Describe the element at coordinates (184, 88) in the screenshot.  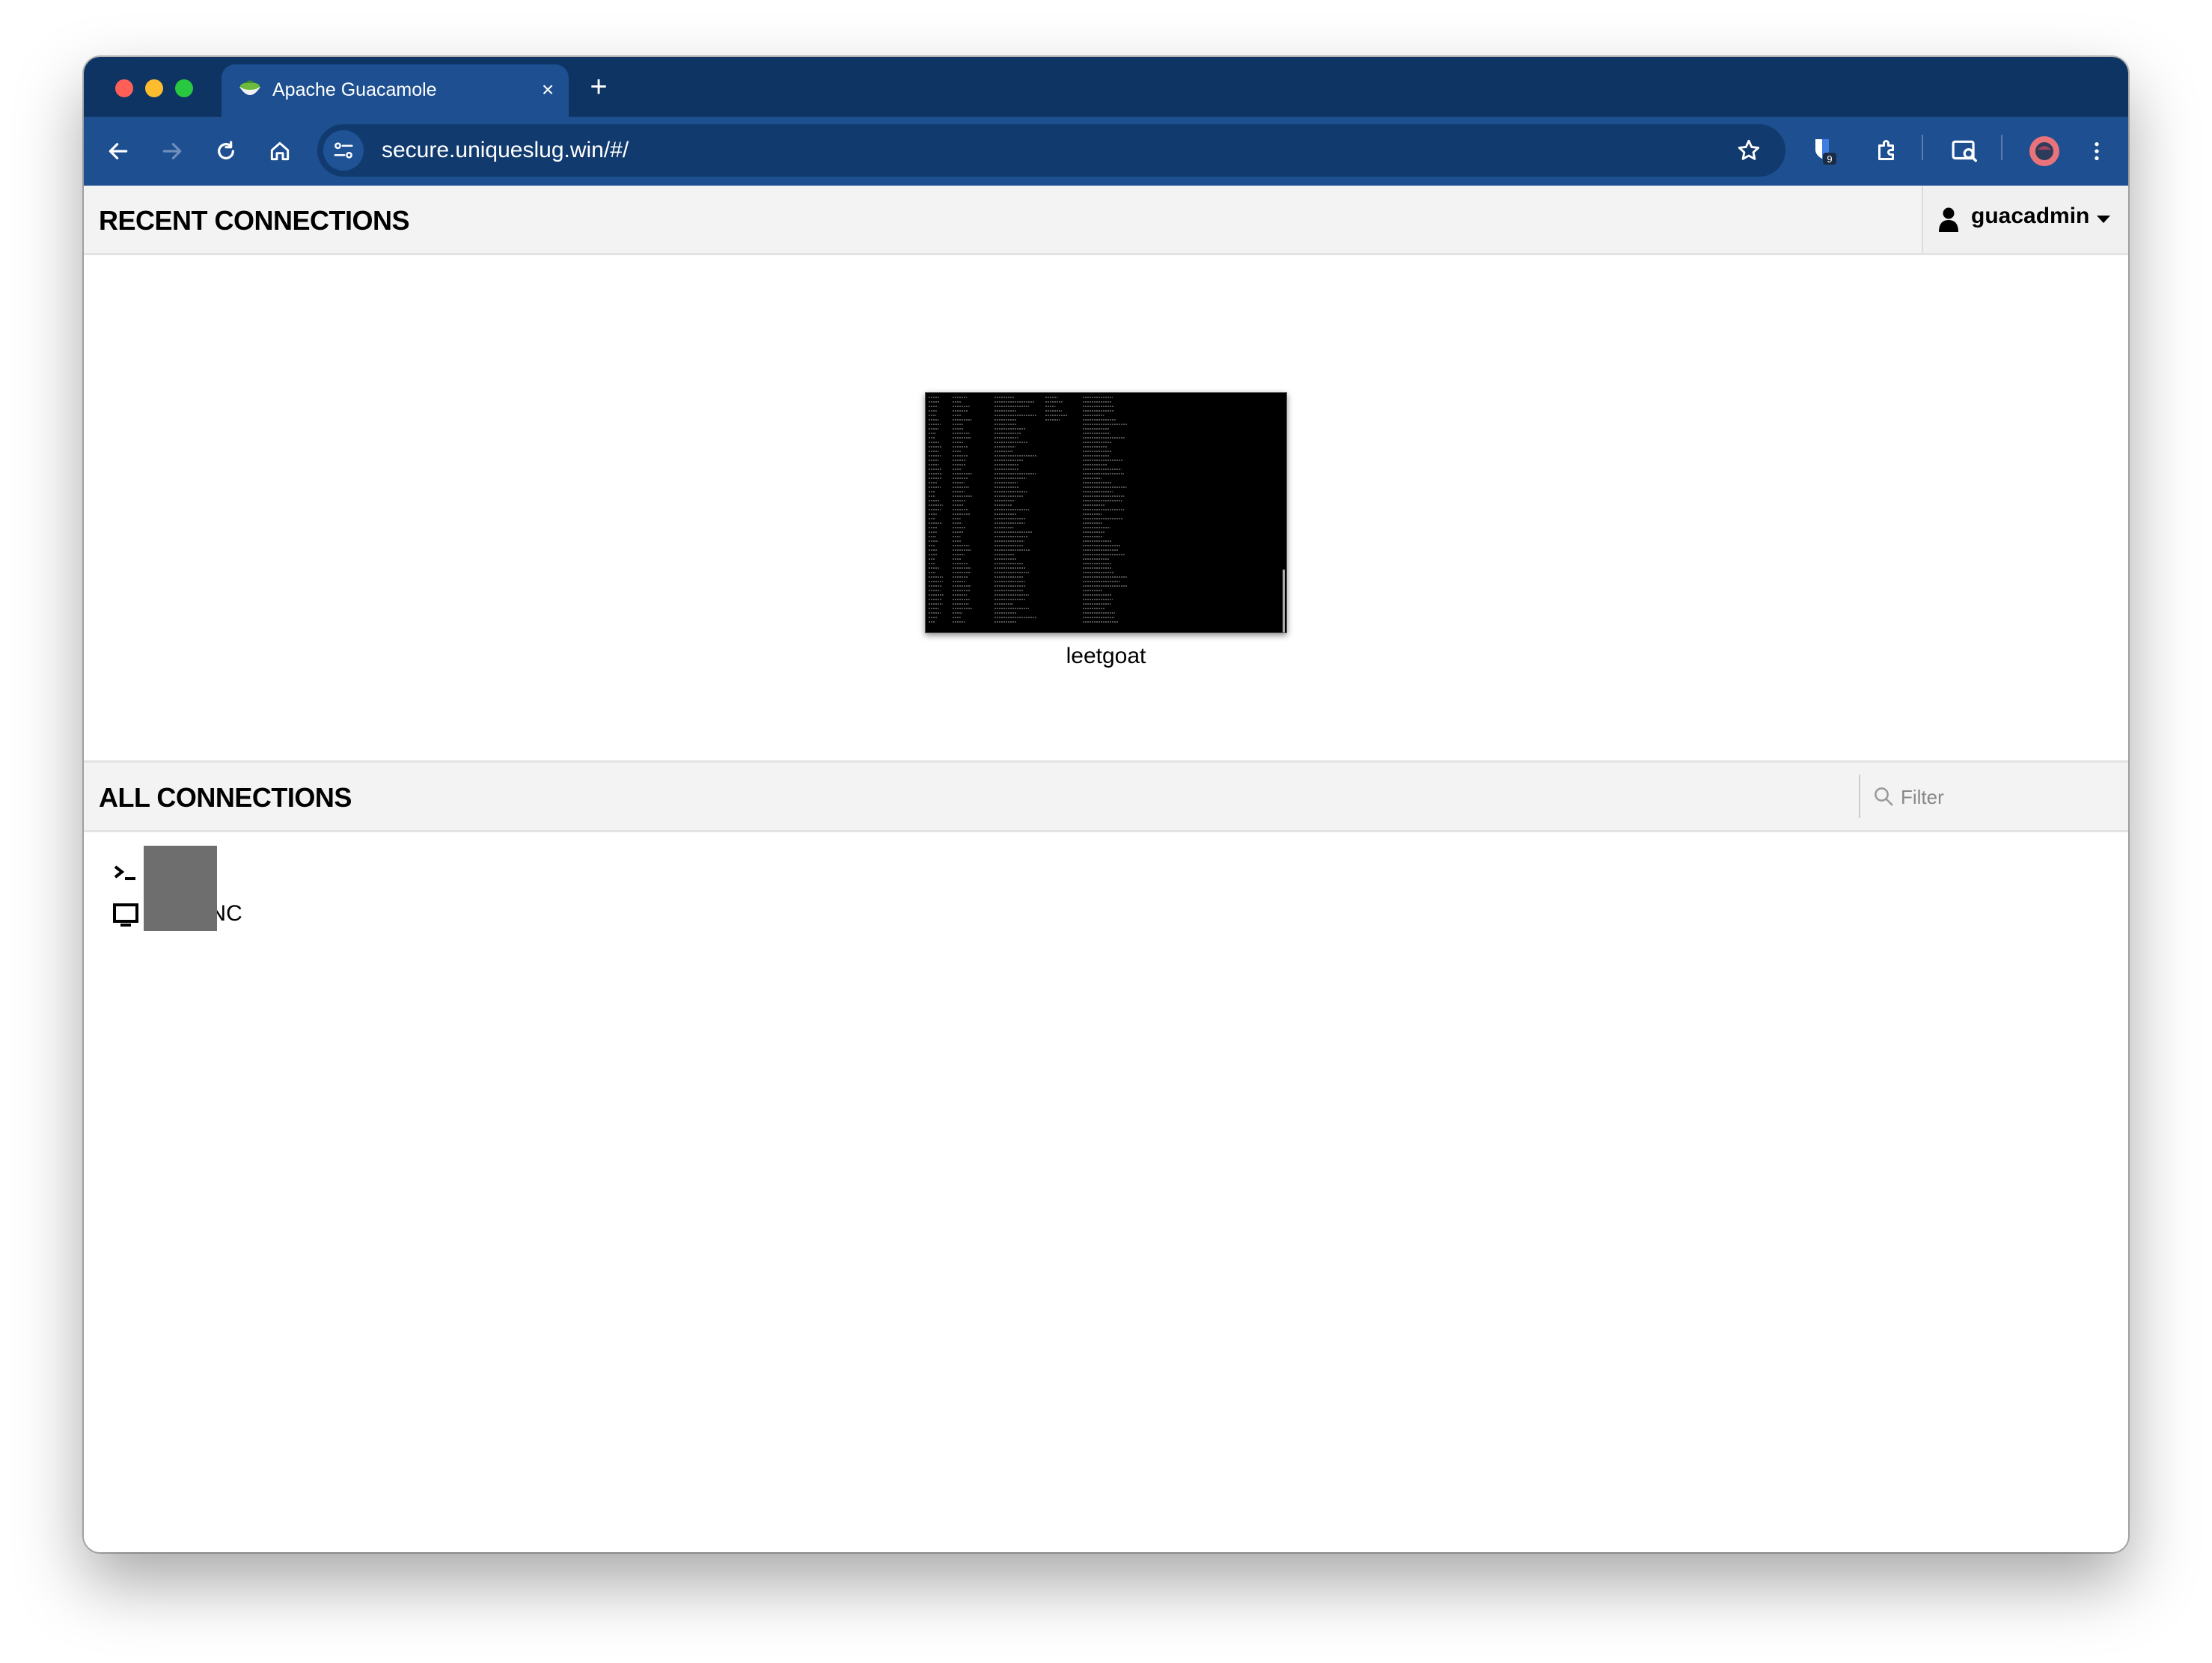
I see `maximize-window-button` at that location.